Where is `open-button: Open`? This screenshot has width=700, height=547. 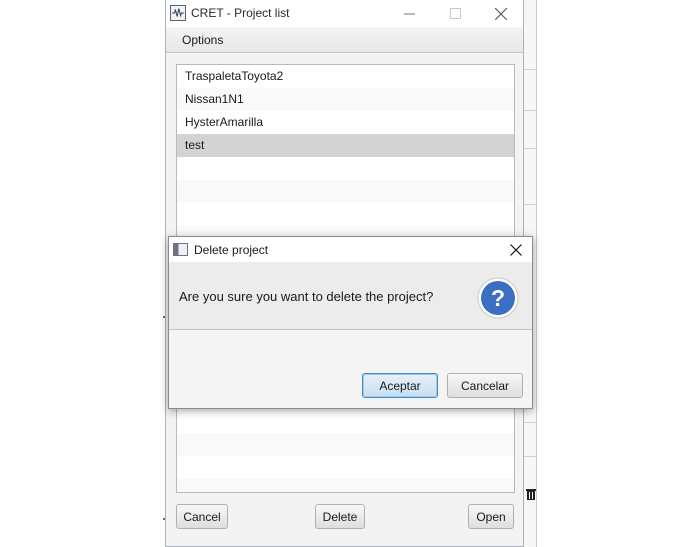
open-button: Open is located at coordinates (491, 516).